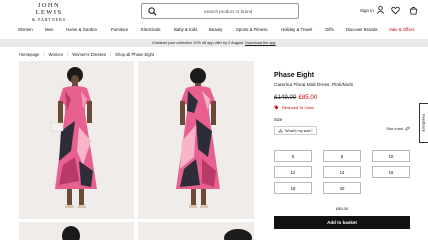 The width and height of the screenshot is (428, 240). I want to click on nav-discover-brands: Discover Brands, so click(362, 29).